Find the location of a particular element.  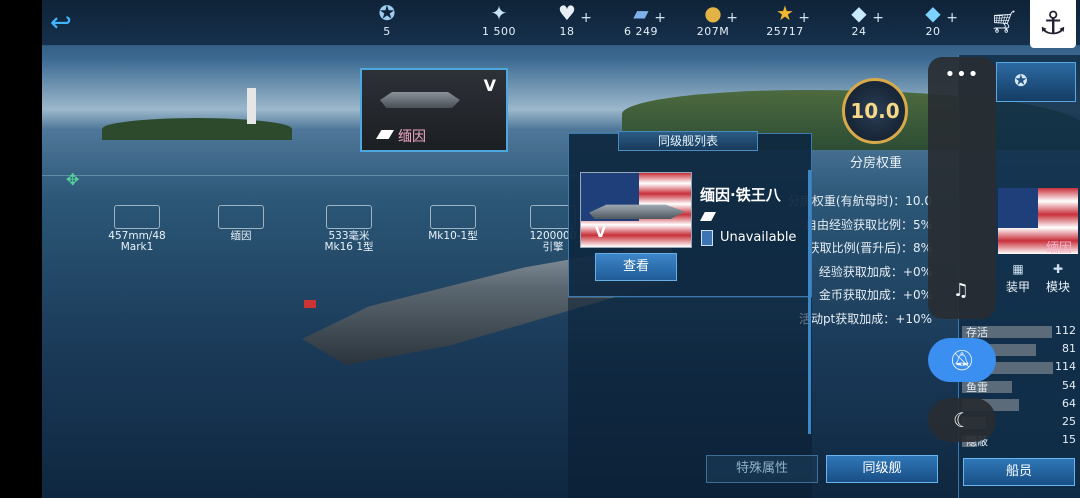

entry-card-icon is located at coordinates (707, 238).